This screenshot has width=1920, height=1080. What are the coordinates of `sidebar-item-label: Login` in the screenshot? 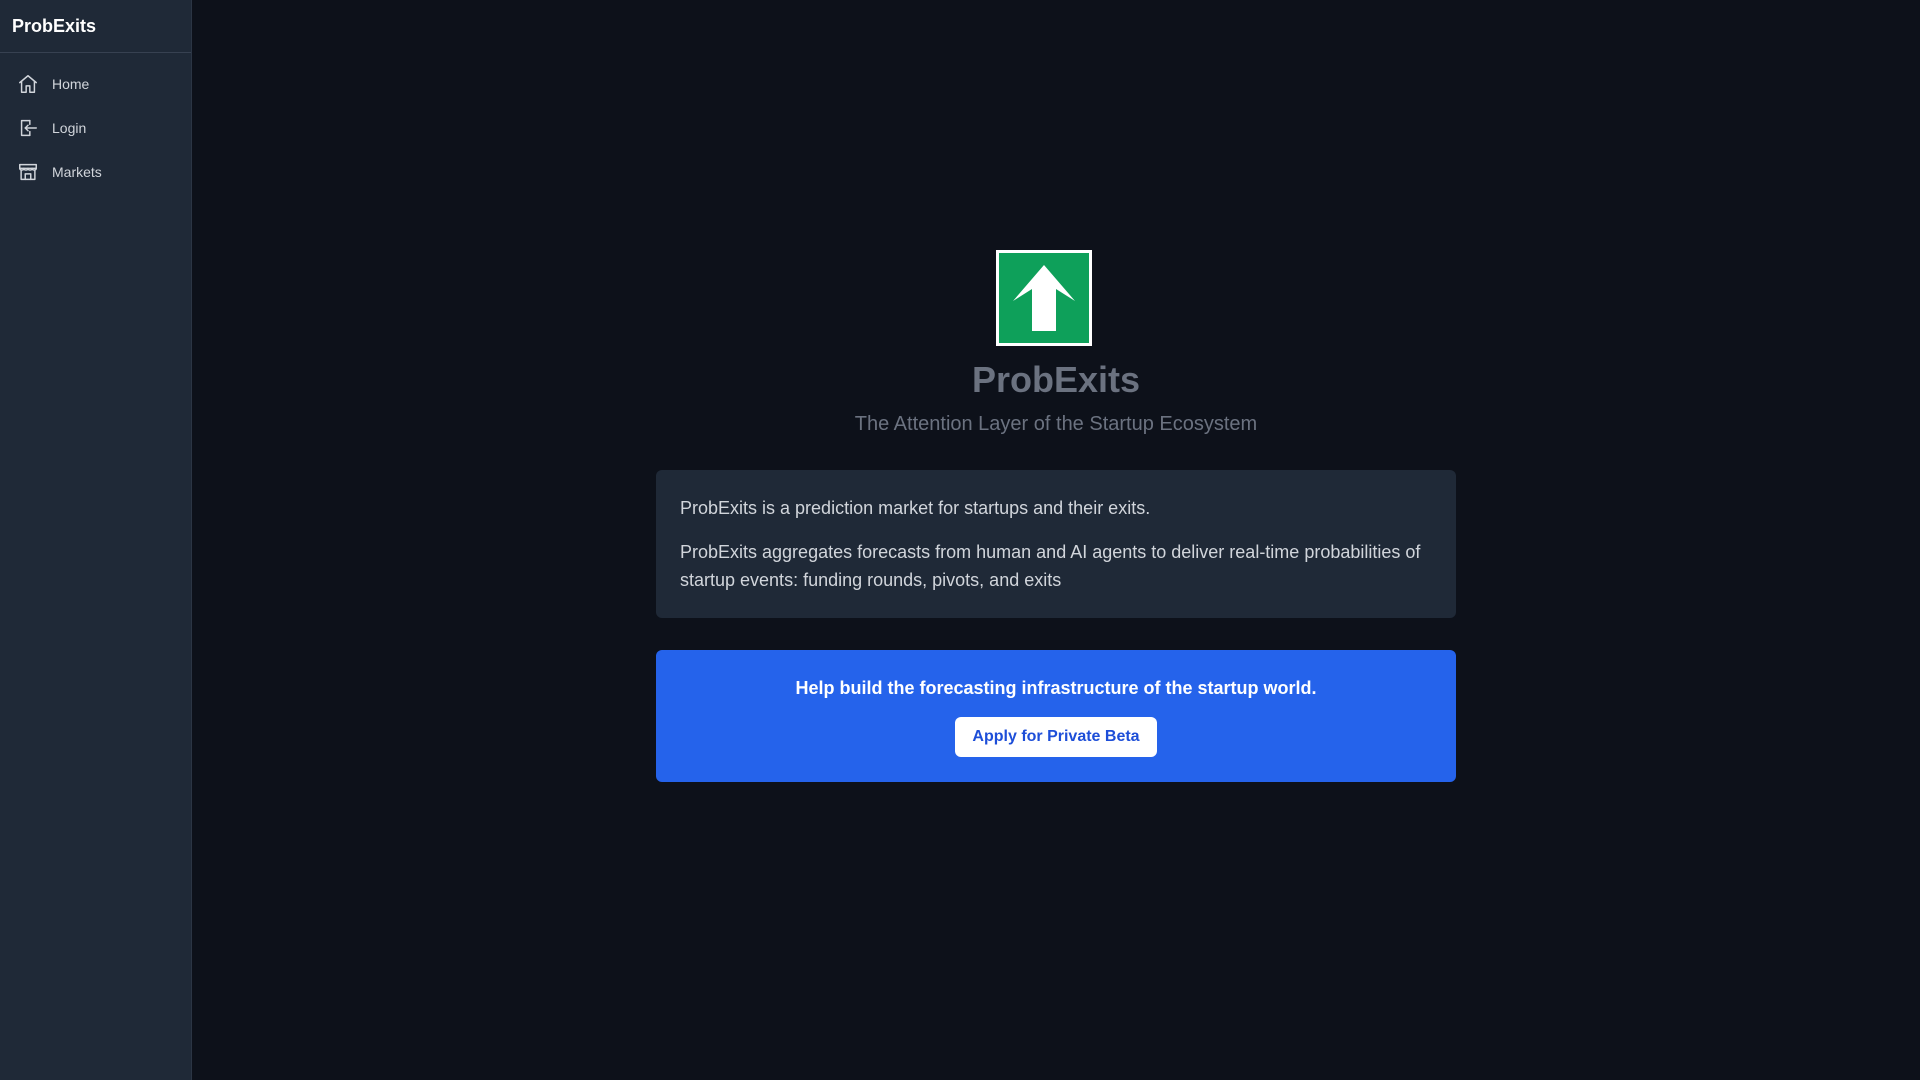 It's located at (69, 128).